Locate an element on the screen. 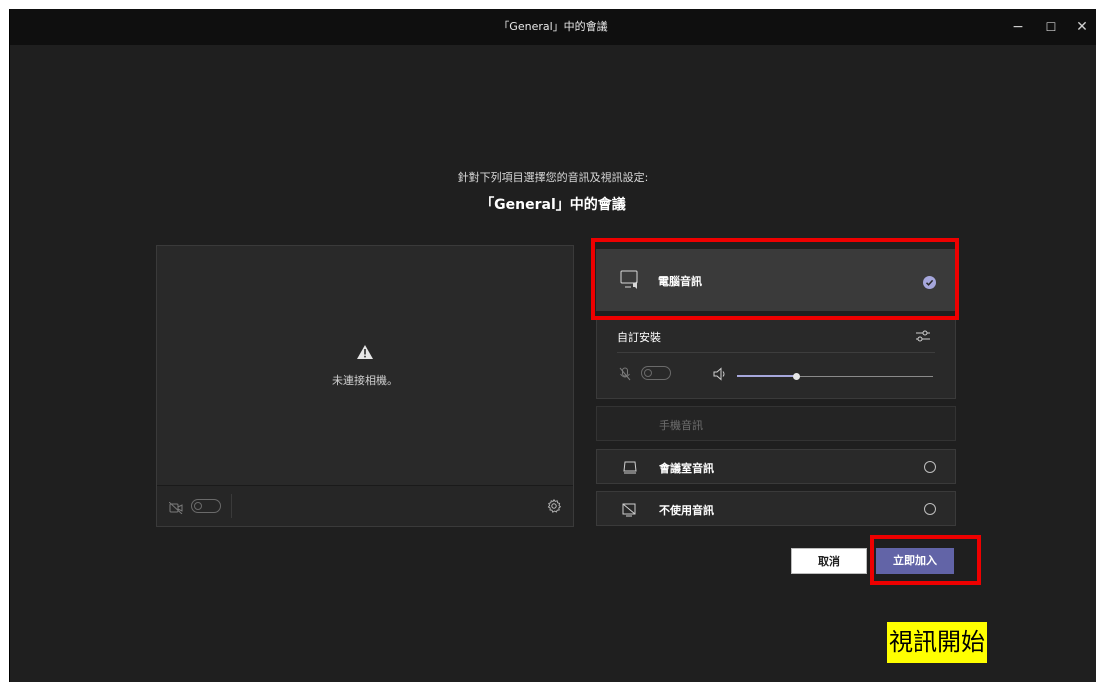 The image size is (1096, 682). maximize-button: ☐ is located at coordinates (1051, 27).